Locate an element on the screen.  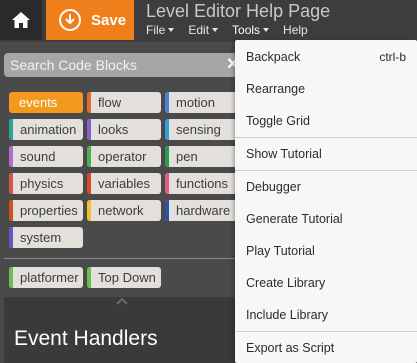
category-physics: physics is located at coordinates (46, 183).